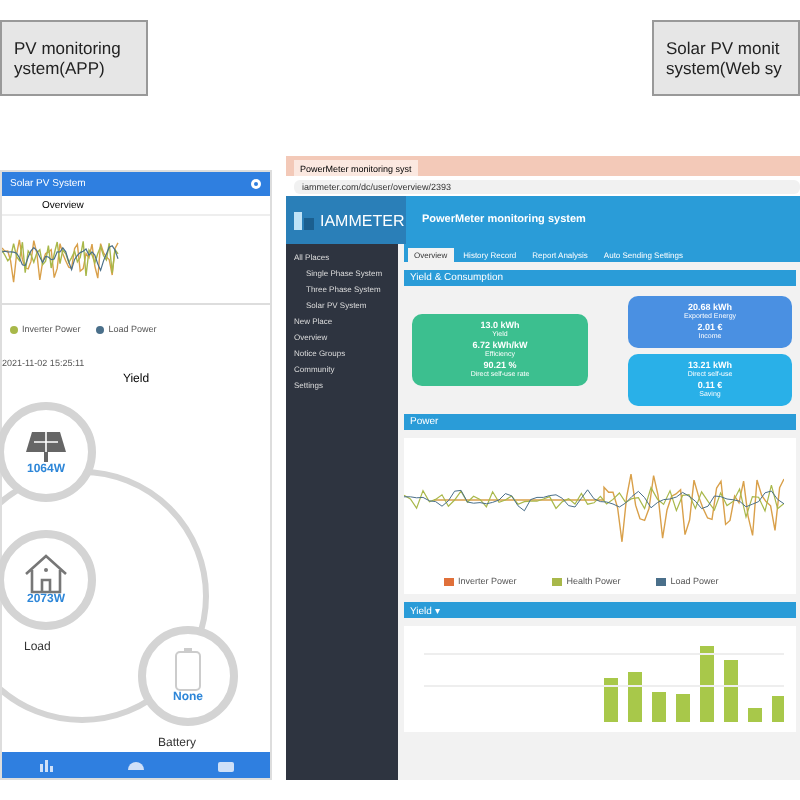  Describe the element at coordinates (188, 670) in the screenshot. I see `battery-icon` at that location.